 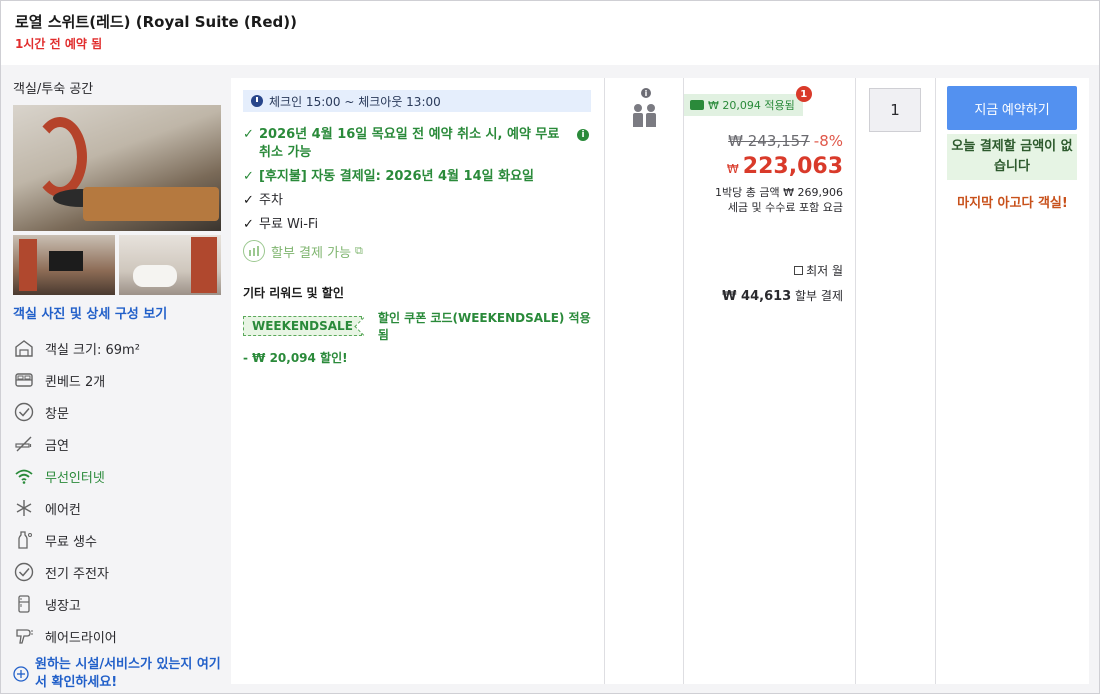 What do you see at coordinates (24, 674) in the screenshot?
I see `plus-circle-icon` at bounding box center [24, 674].